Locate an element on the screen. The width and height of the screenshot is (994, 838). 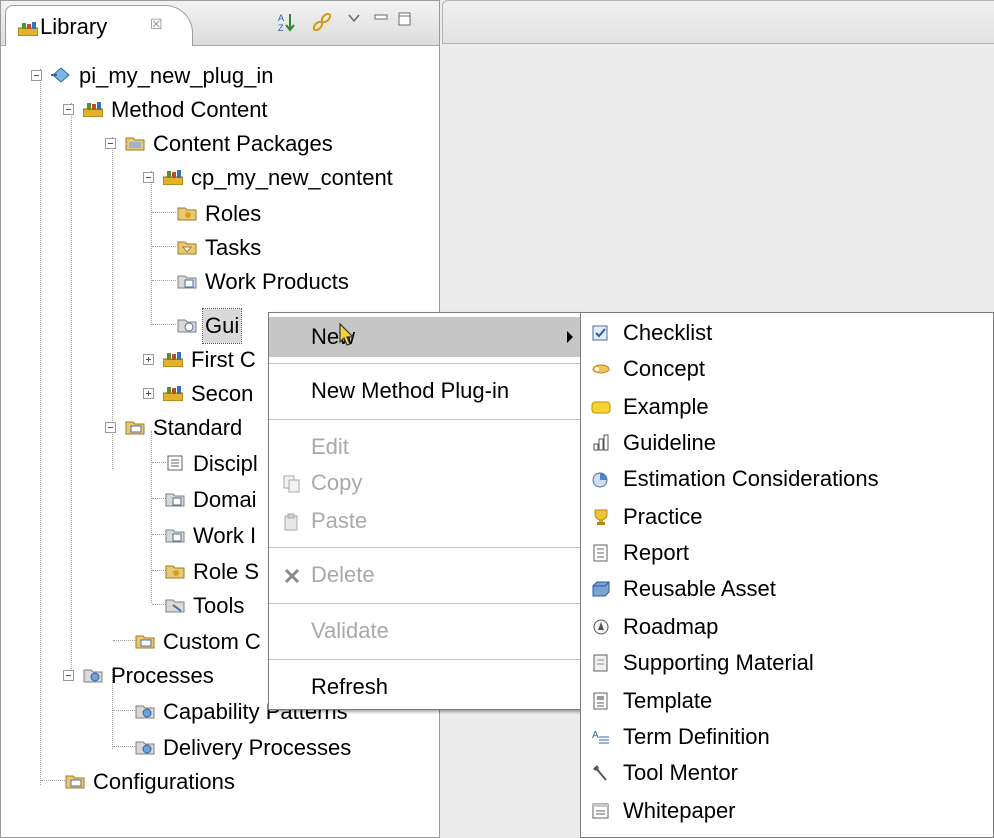
submenu-item-template: Template is located at coordinates (787, 701).